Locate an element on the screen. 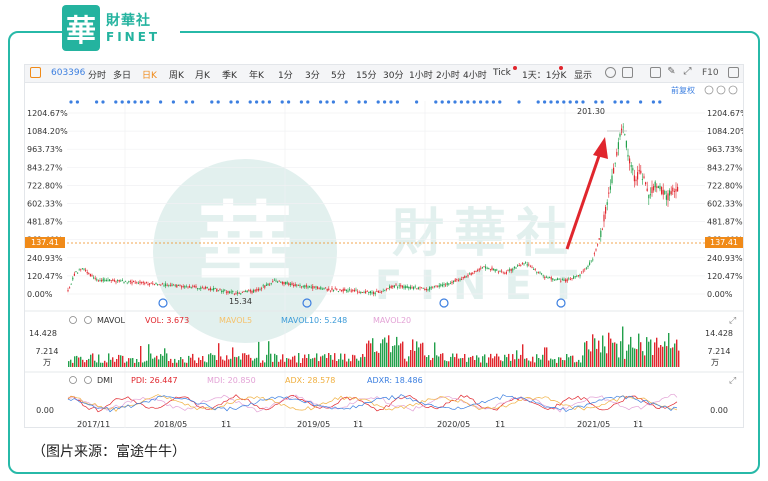  tab-3min: 3分 is located at coordinates (312, 74).